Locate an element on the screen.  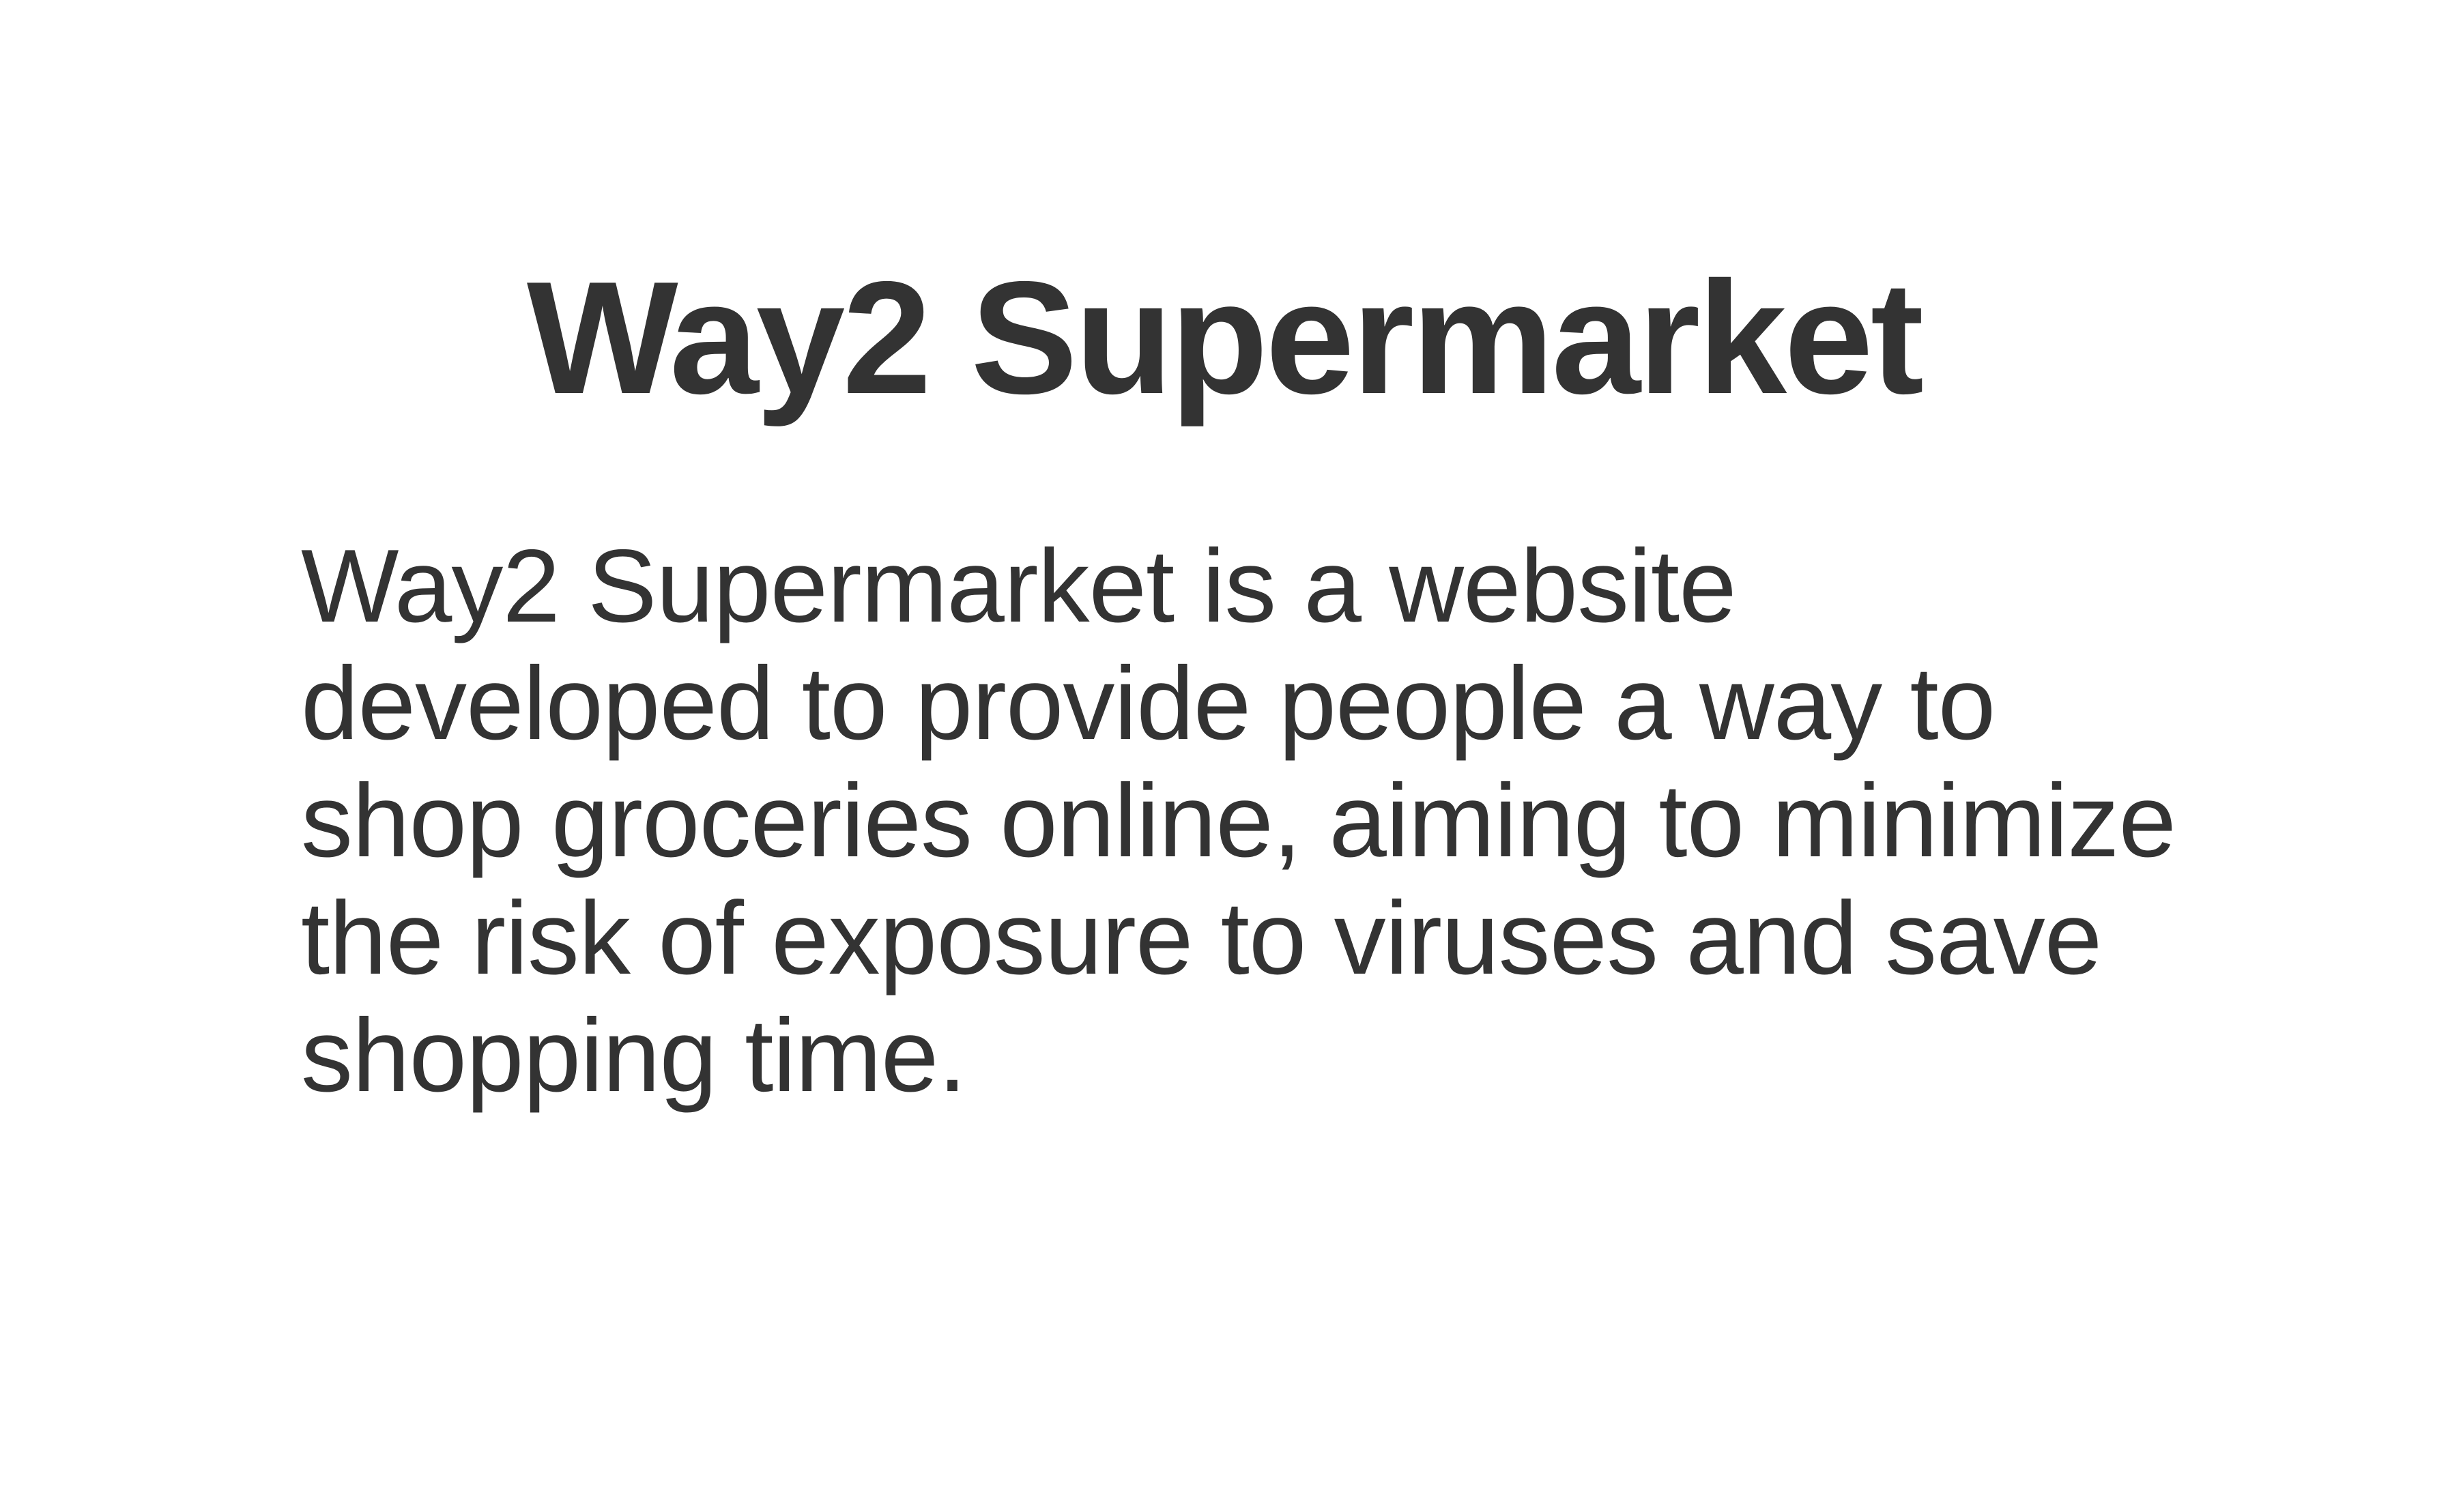
slide-title: Way2 Supermarket is located at coordinates (1225, 337).